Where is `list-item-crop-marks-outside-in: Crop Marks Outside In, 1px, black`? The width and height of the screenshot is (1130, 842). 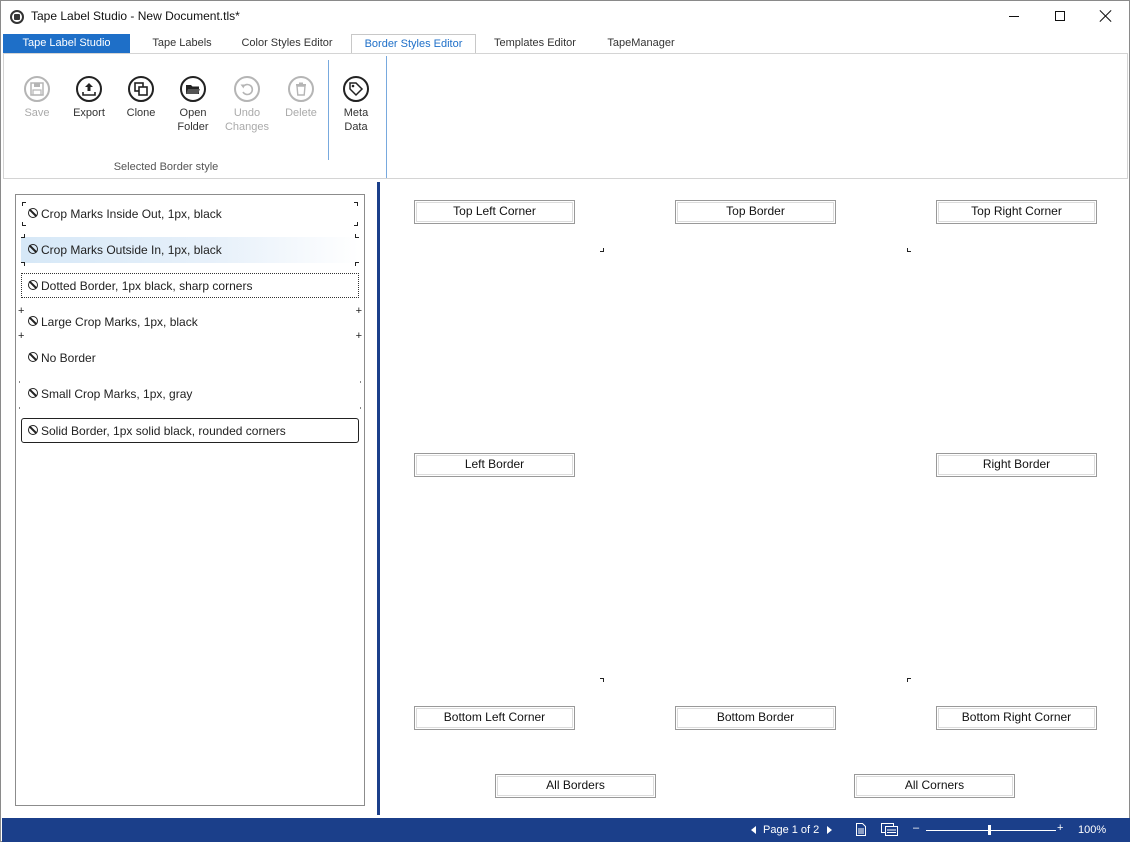 list-item-crop-marks-outside-in: Crop Marks Outside In, 1px, black is located at coordinates (190, 250).